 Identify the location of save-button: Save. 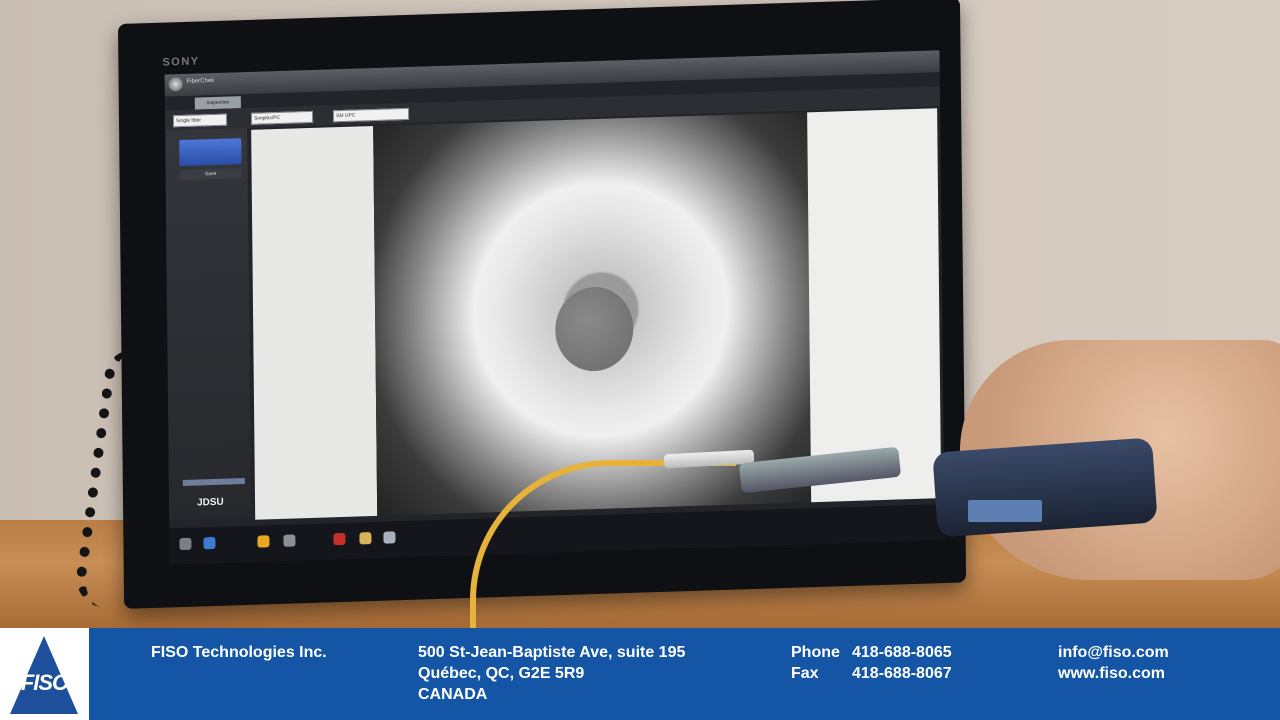
(210, 174).